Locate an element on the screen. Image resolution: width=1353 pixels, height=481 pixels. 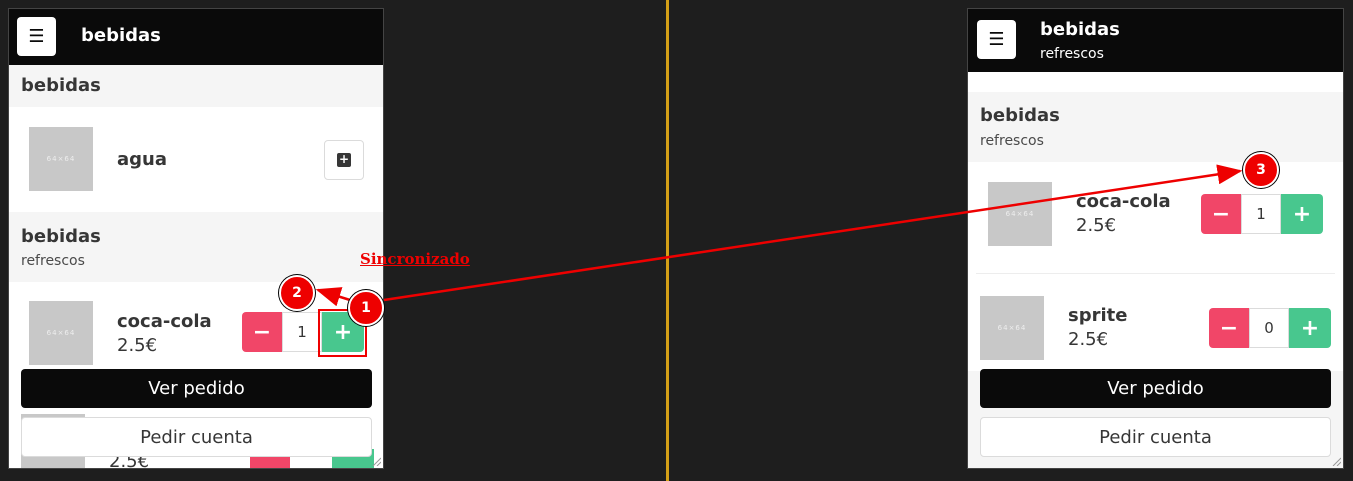
step-badge-1: 1 is located at coordinates (366, 308).